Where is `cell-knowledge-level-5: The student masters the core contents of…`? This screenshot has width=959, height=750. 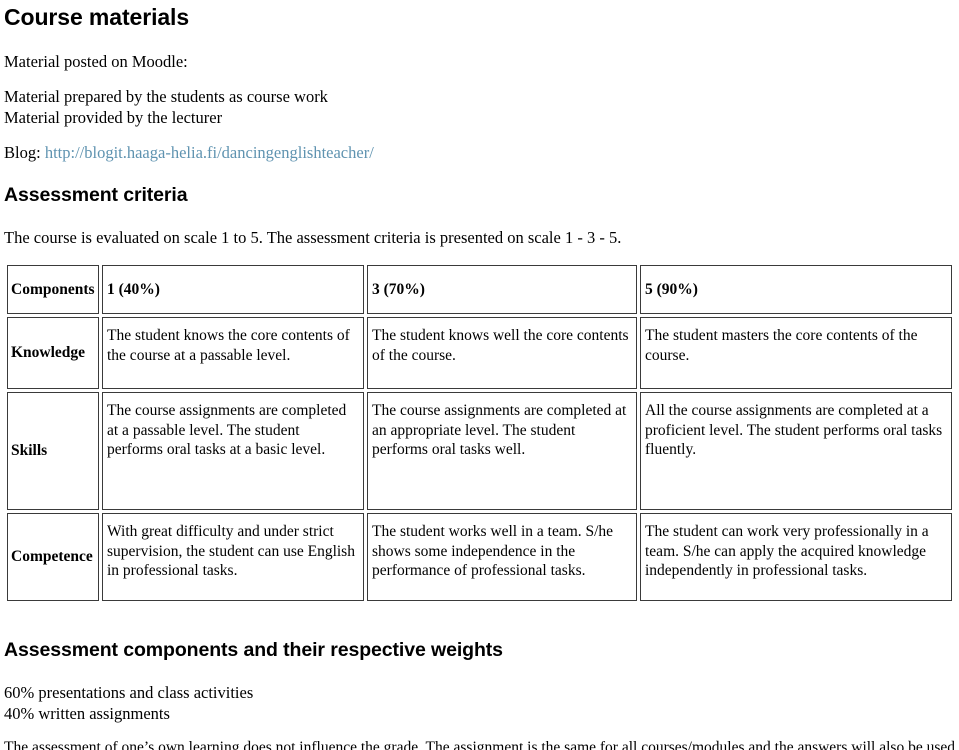 cell-knowledge-level-5: The student masters the core contents of… is located at coordinates (796, 353).